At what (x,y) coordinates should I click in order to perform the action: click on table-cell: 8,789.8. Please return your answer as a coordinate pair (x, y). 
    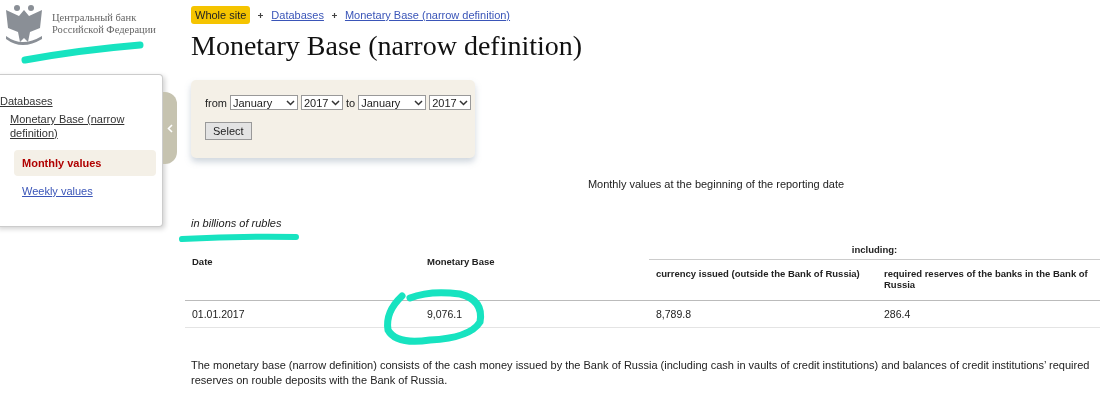
    Looking at the image, I should click on (763, 314).